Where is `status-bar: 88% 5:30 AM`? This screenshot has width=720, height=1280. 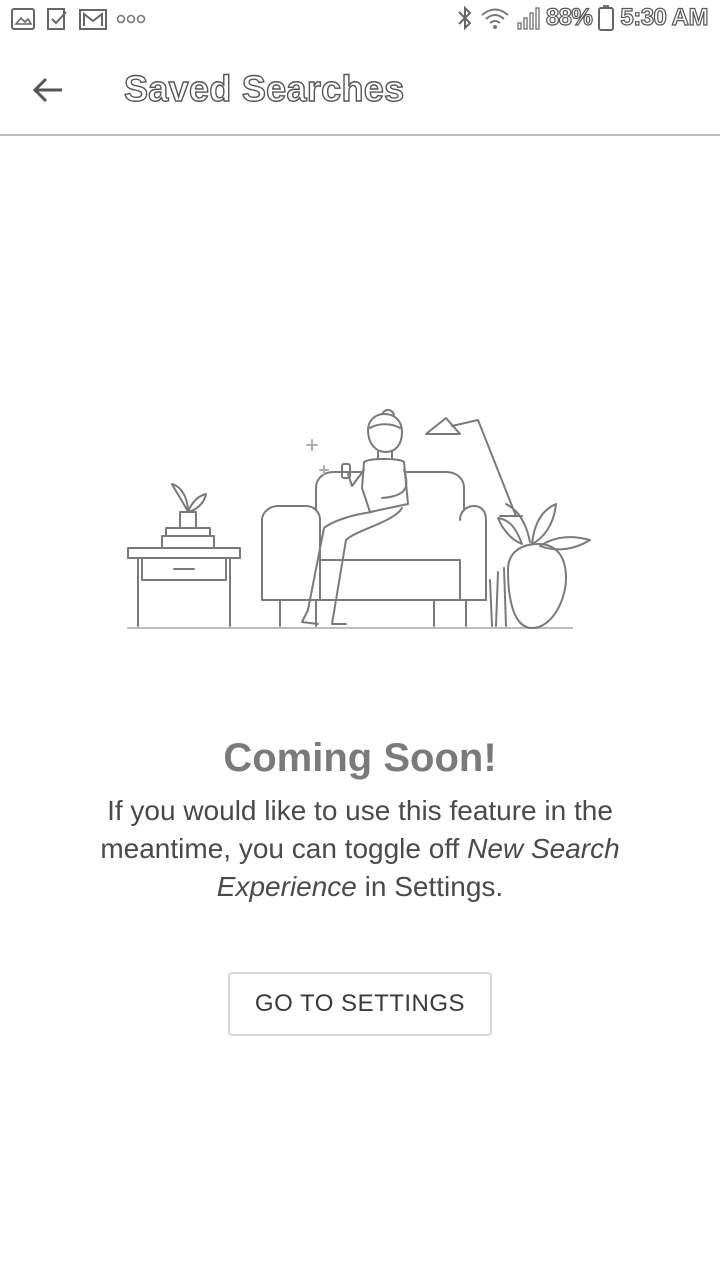
status-bar: 88% 5:30 AM is located at coordinates (360, 21).